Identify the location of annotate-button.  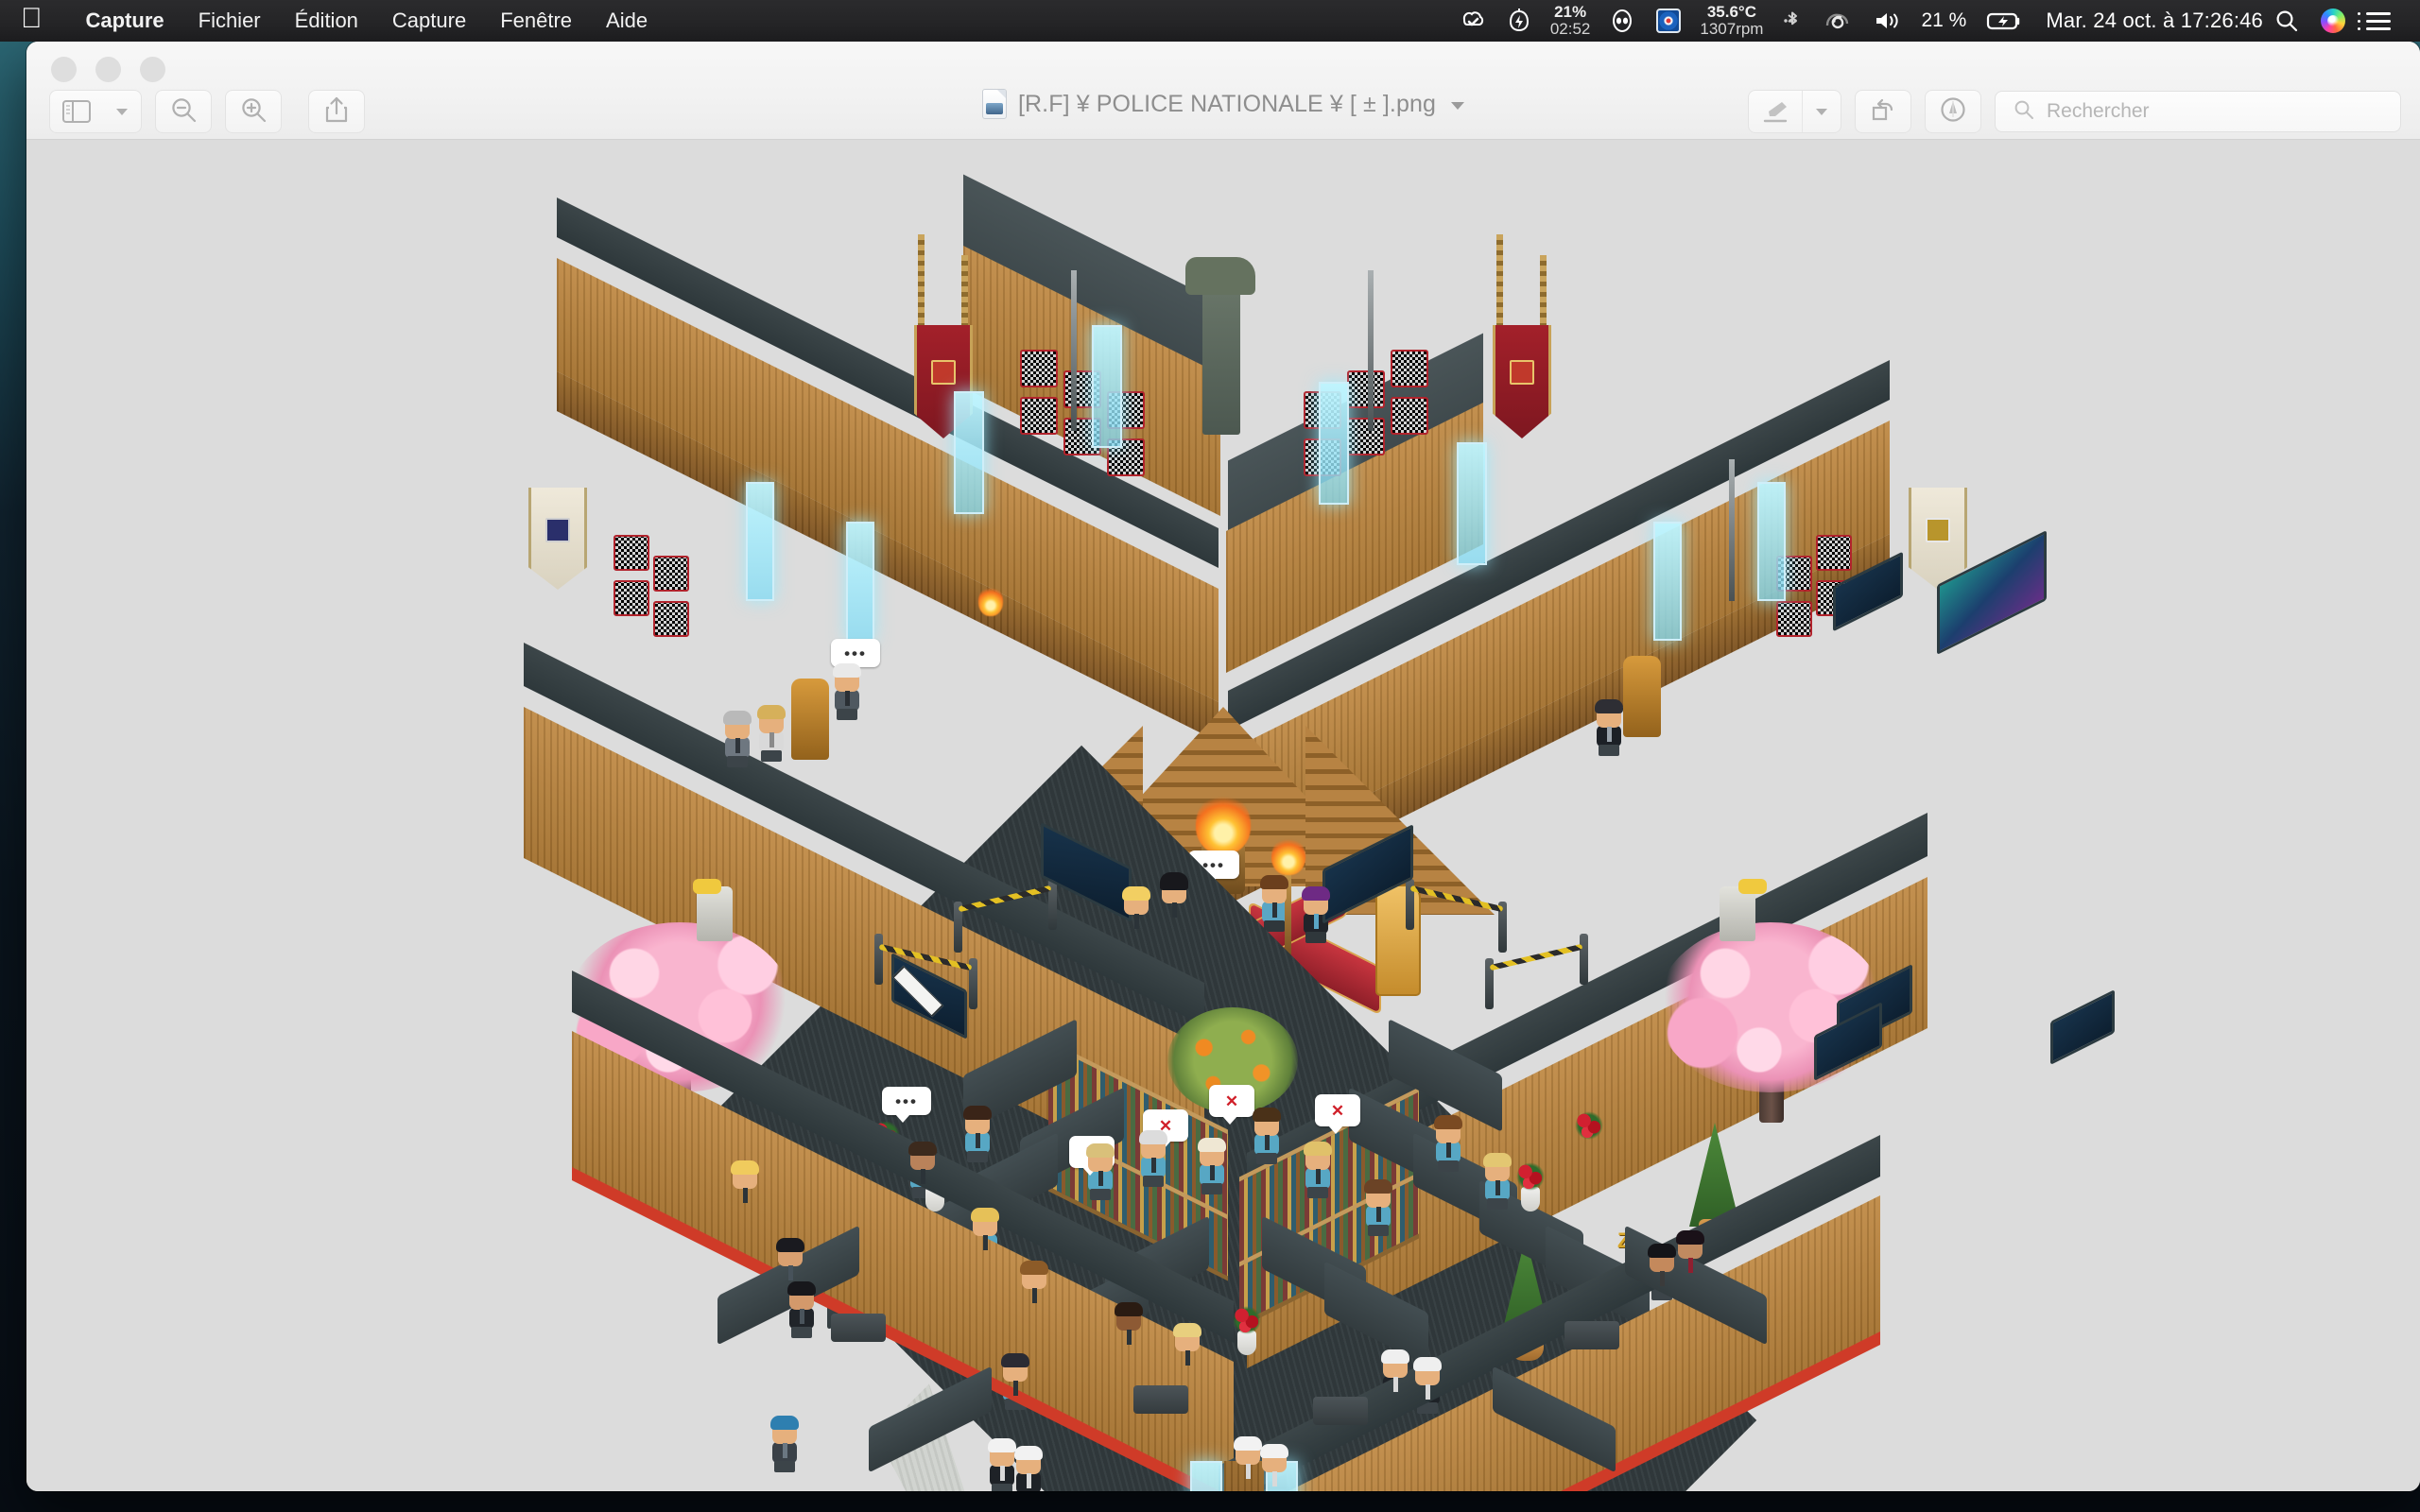
(1953, 111).